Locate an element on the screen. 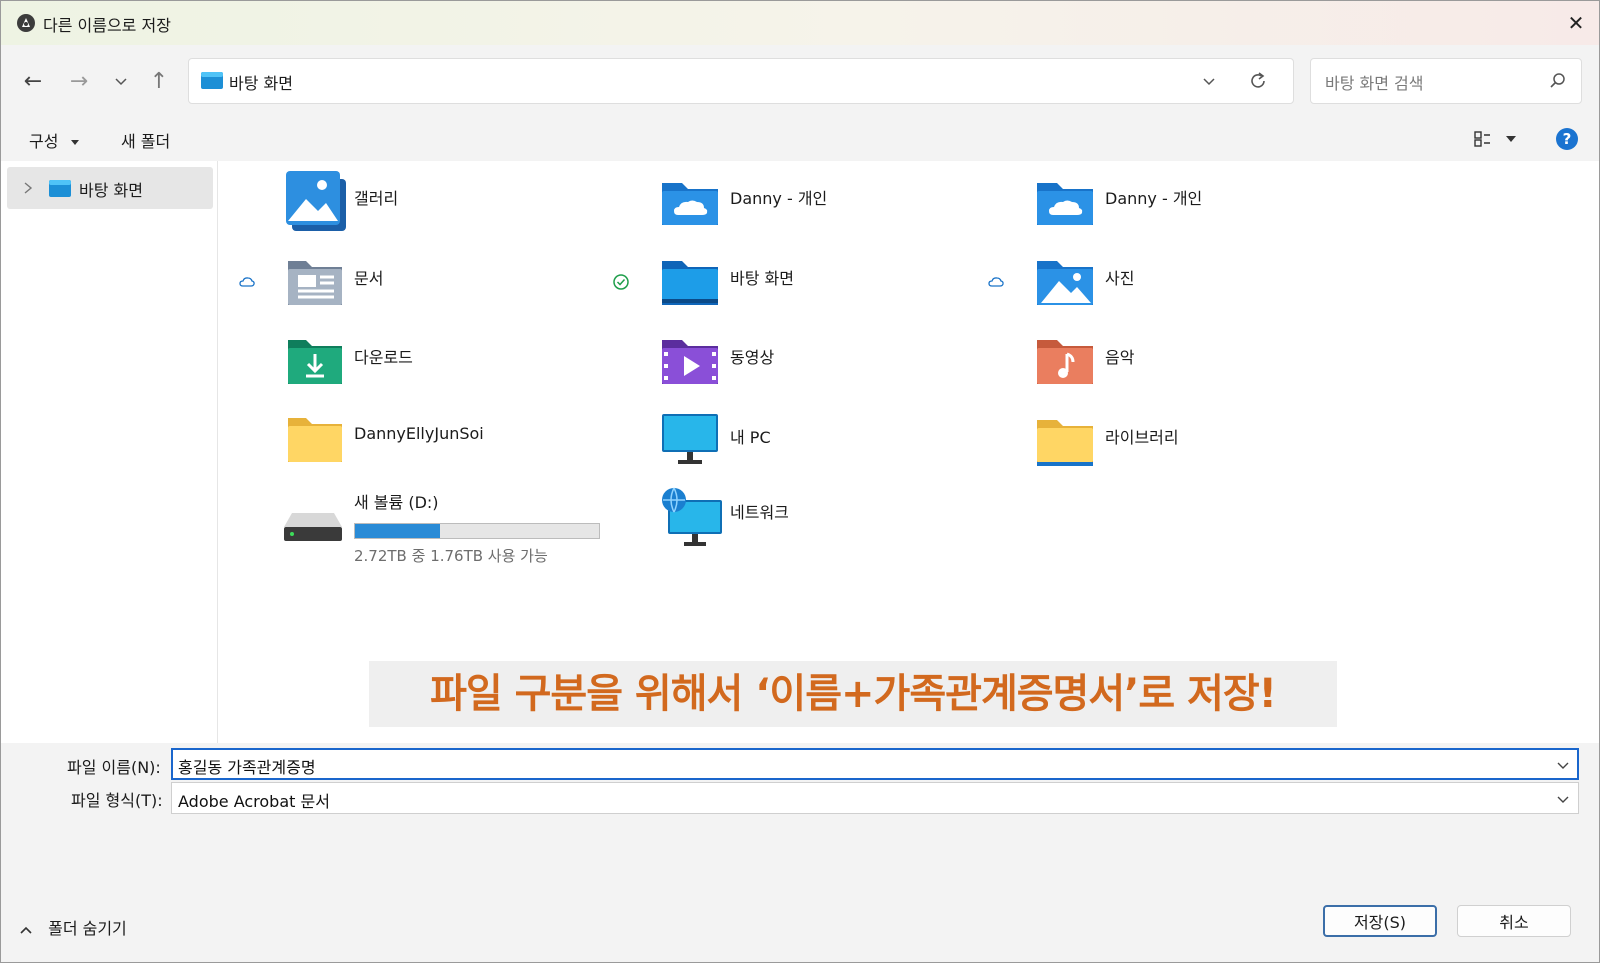 The height and width of the screenshot is (963, 1600). hide-folders-button: 폴더 숨기기 is located at coordinates (73, 927).